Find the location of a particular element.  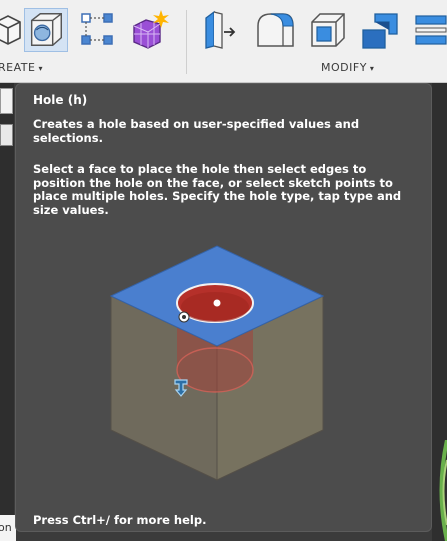

combine-icon is located at coordinates (381, 30).